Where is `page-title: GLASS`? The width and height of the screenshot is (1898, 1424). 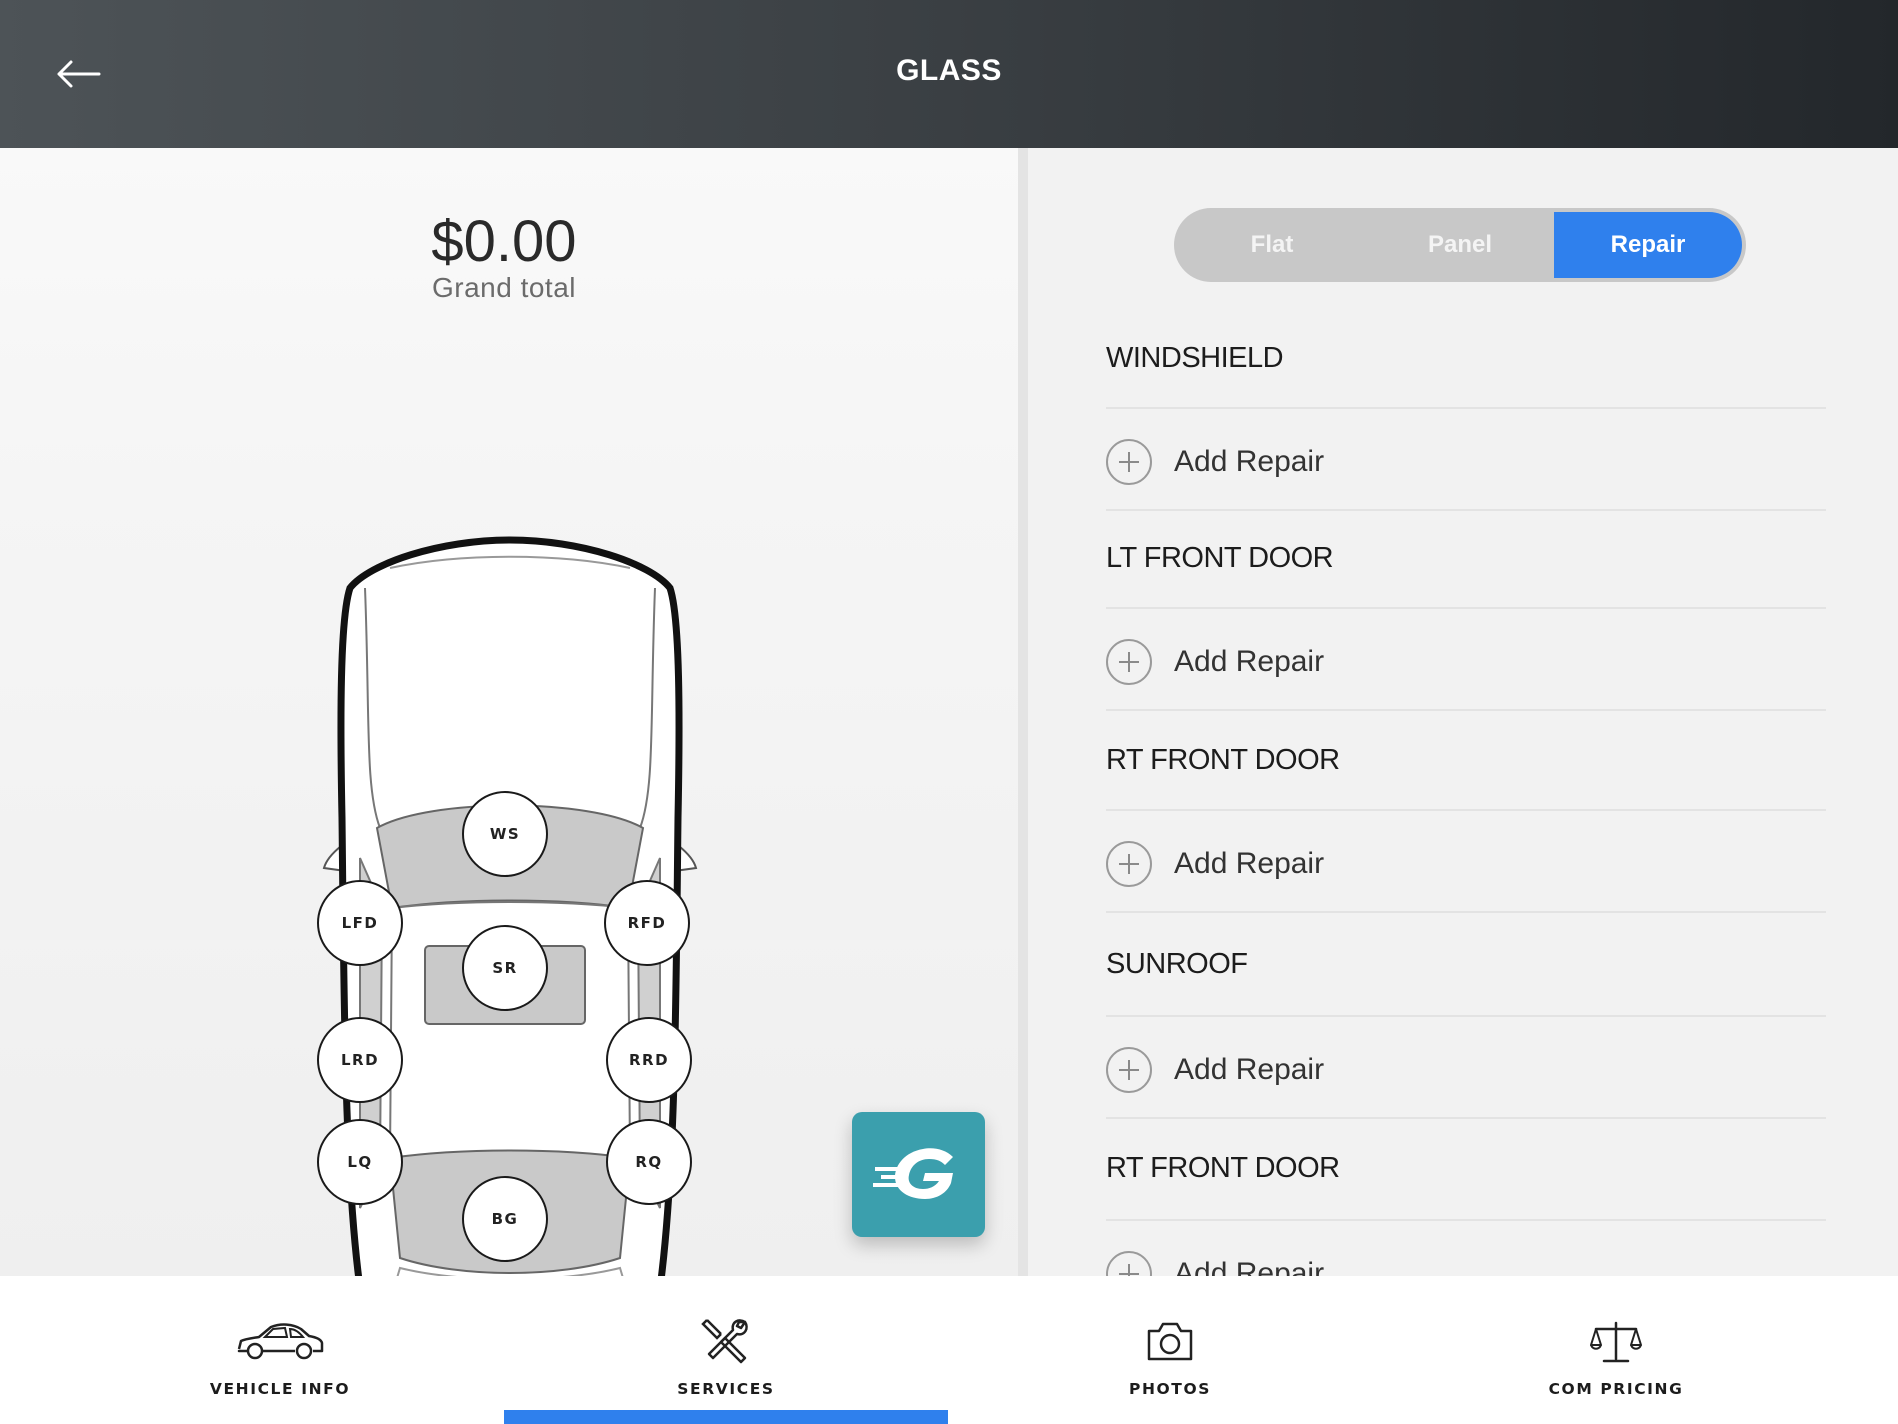
page-title: GLASS is located at coordinates (949, 70).